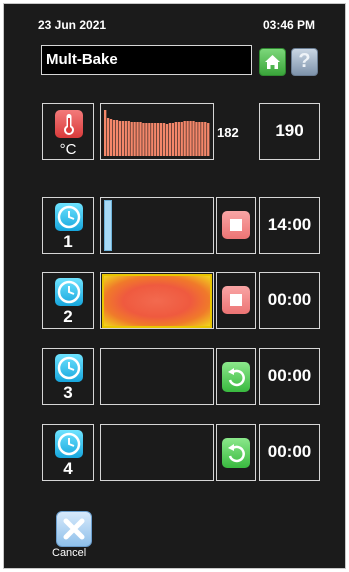  I want to click on timer-3-label-box: 3, so click(68, 376).